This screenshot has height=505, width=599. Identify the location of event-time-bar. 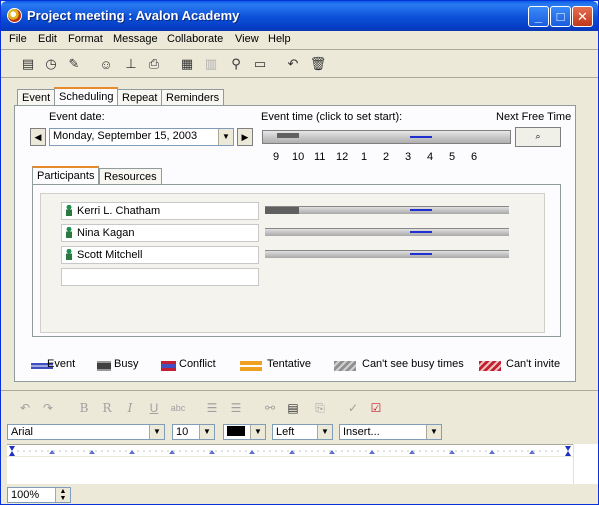
(386, 137).